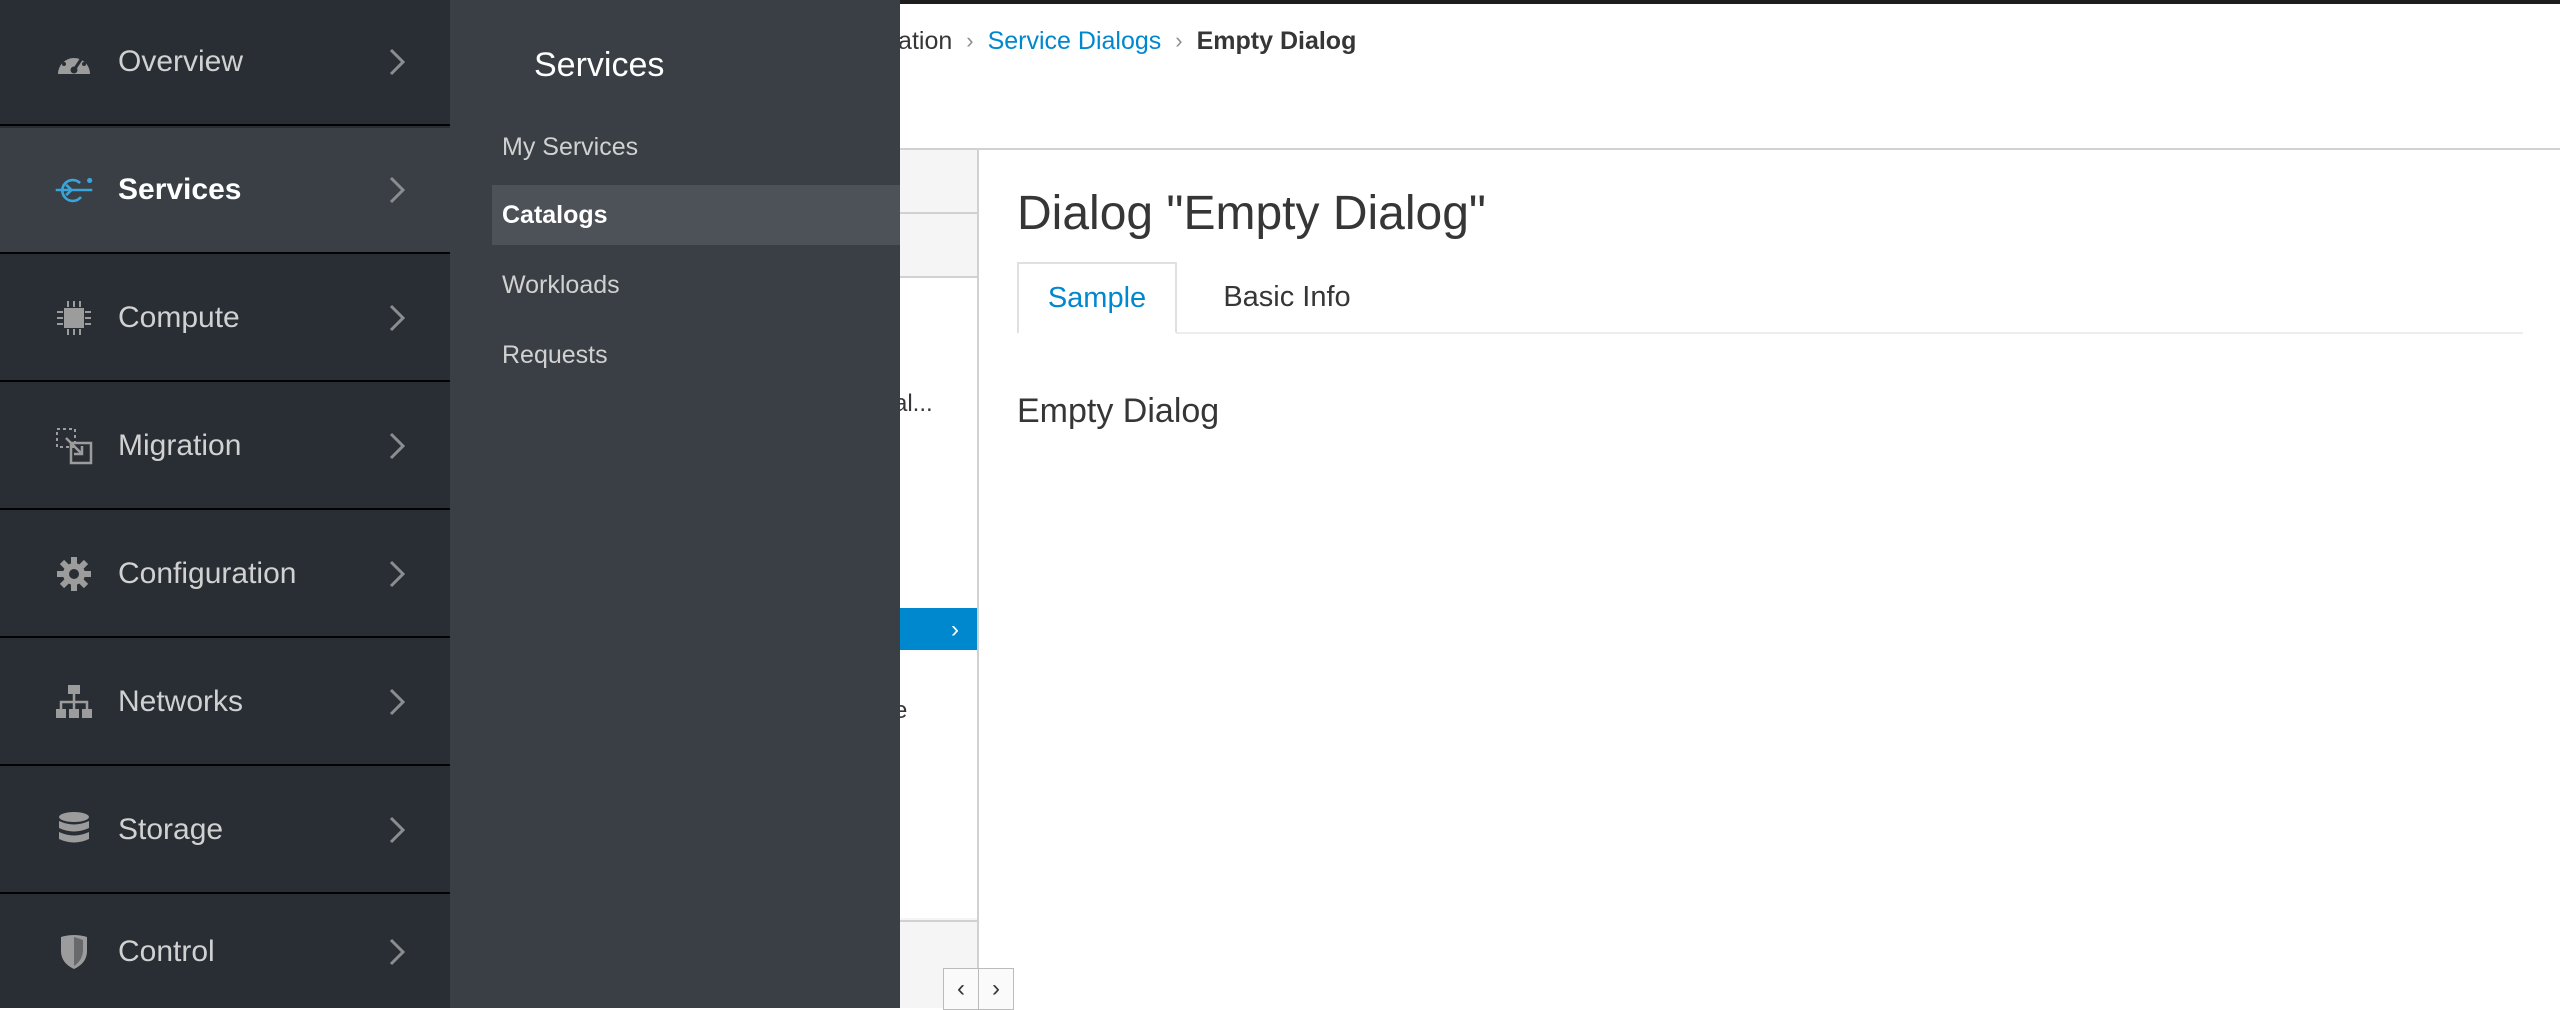  What do you see at coordinates (696, 285) in the screenshot?
I see `subnav-item-workloads: Workloads` at bounding box center [696, 285].